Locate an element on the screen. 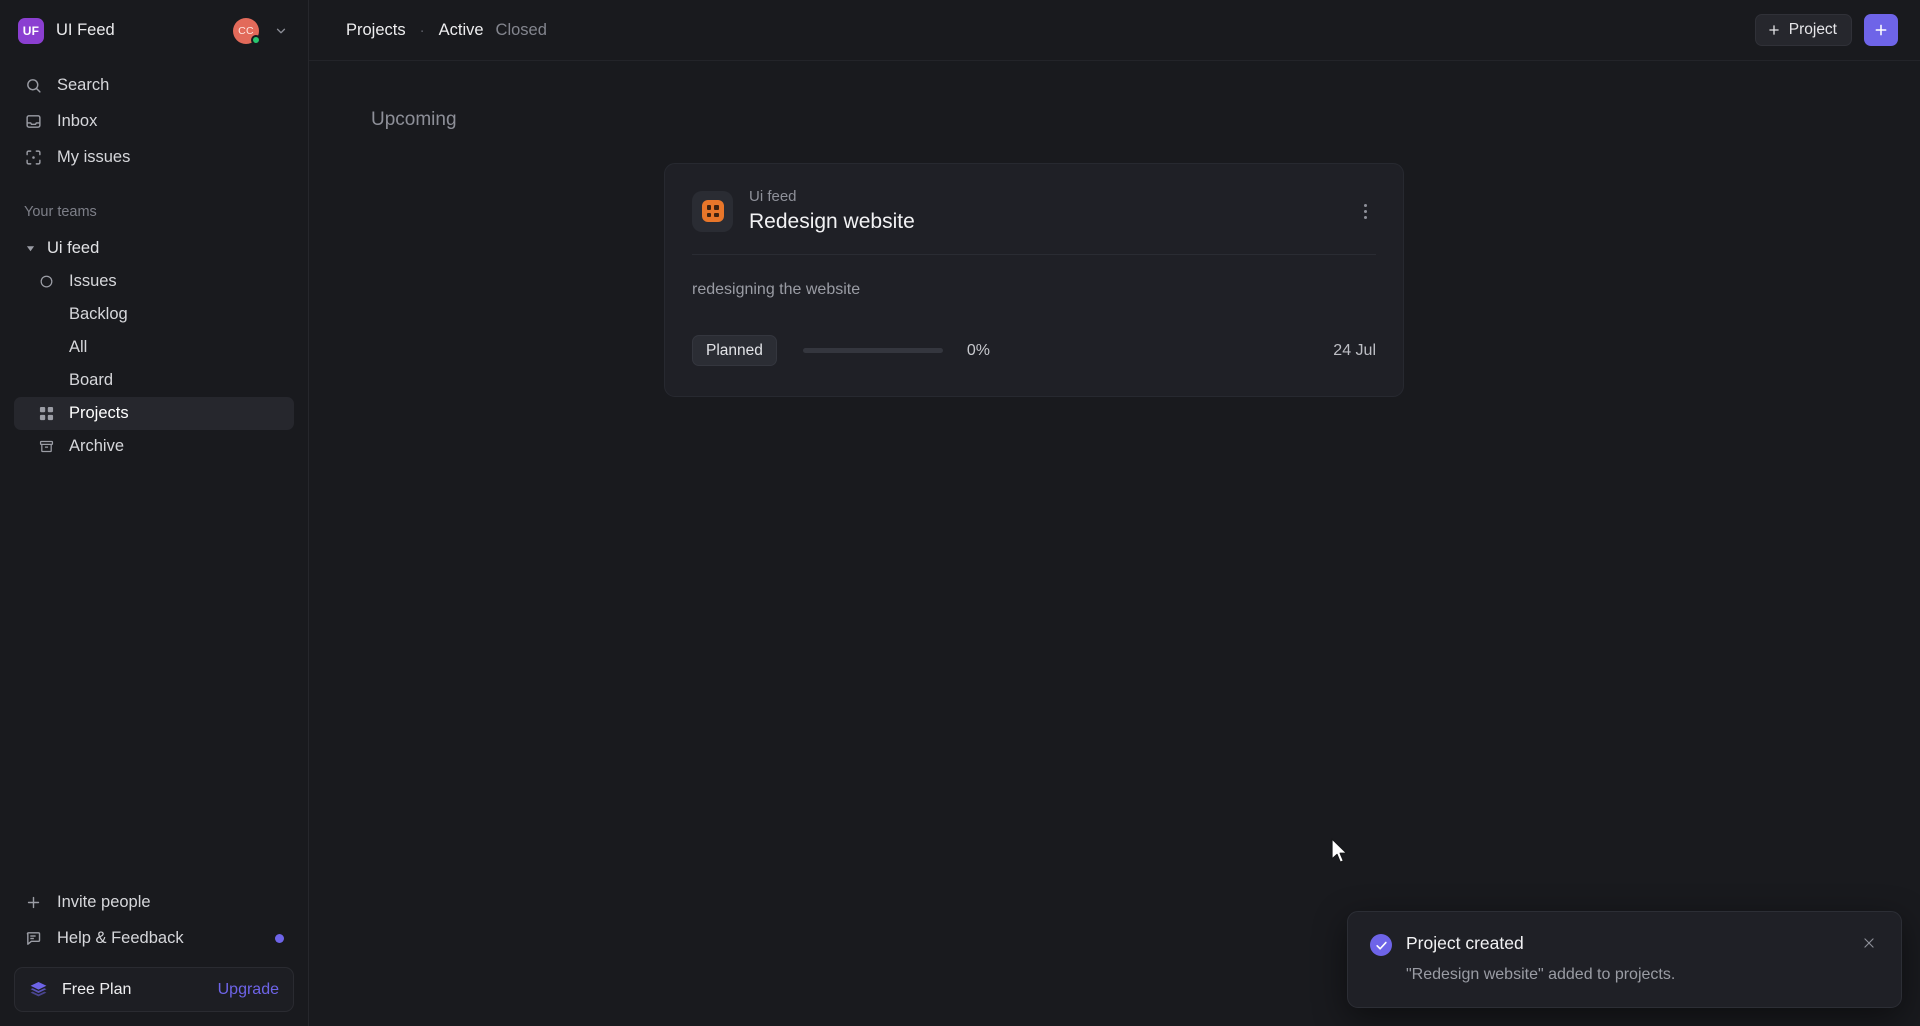 Image resolution: width=1920 pixels, height=1026 pixels. kebab-menu-icon is located at coordinates (1365, 211).